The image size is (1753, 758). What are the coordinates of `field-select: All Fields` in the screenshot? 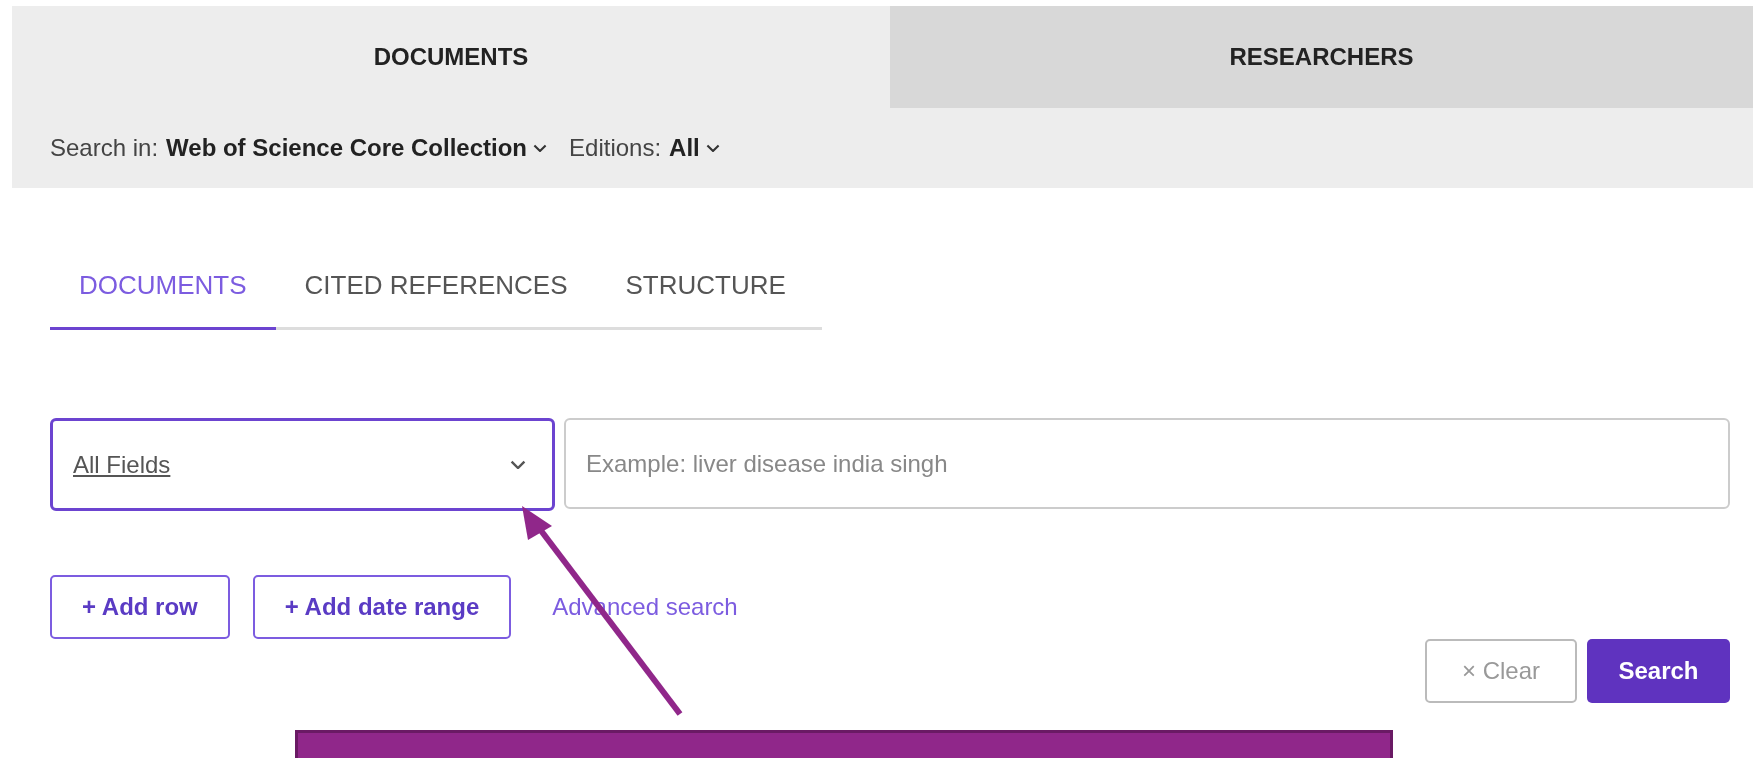 It's located at (302, 464).